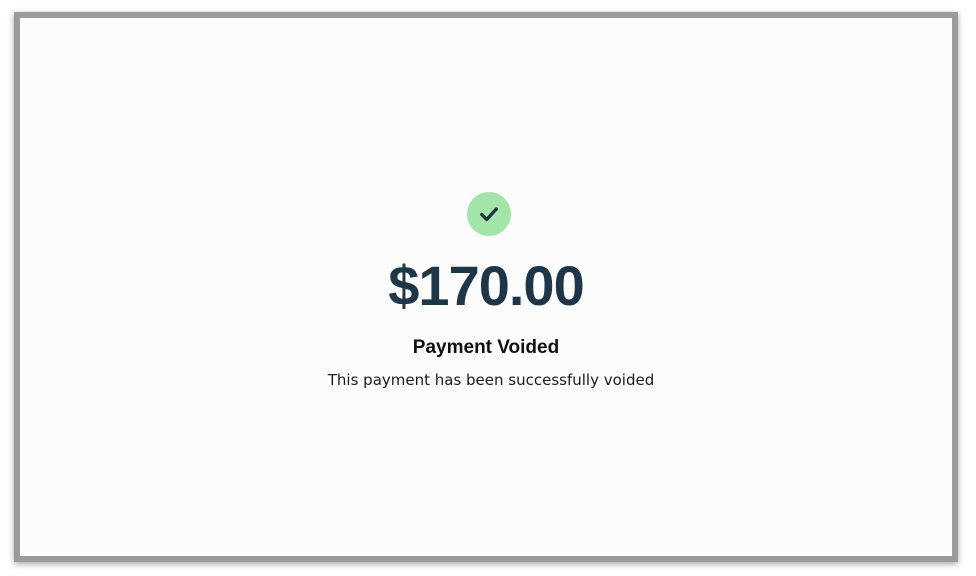  Describe the element at coordinates (486, 347) in the screenshot. I see `status-title: Payment Voided` at that location.